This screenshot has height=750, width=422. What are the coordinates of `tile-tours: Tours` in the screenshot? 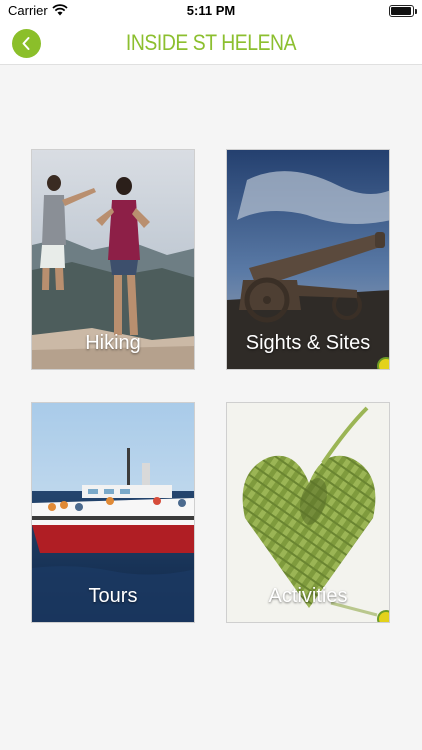 It's located at (113, 512).